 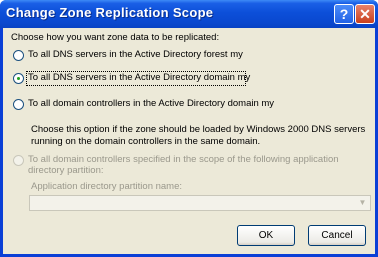 I want to click on help-button: ?, so click(x=344, y=14).